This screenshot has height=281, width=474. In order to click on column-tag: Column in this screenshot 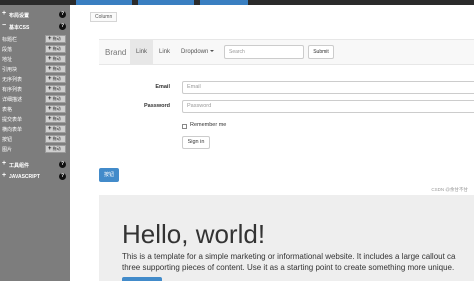, I will do `click(104, 17)`.